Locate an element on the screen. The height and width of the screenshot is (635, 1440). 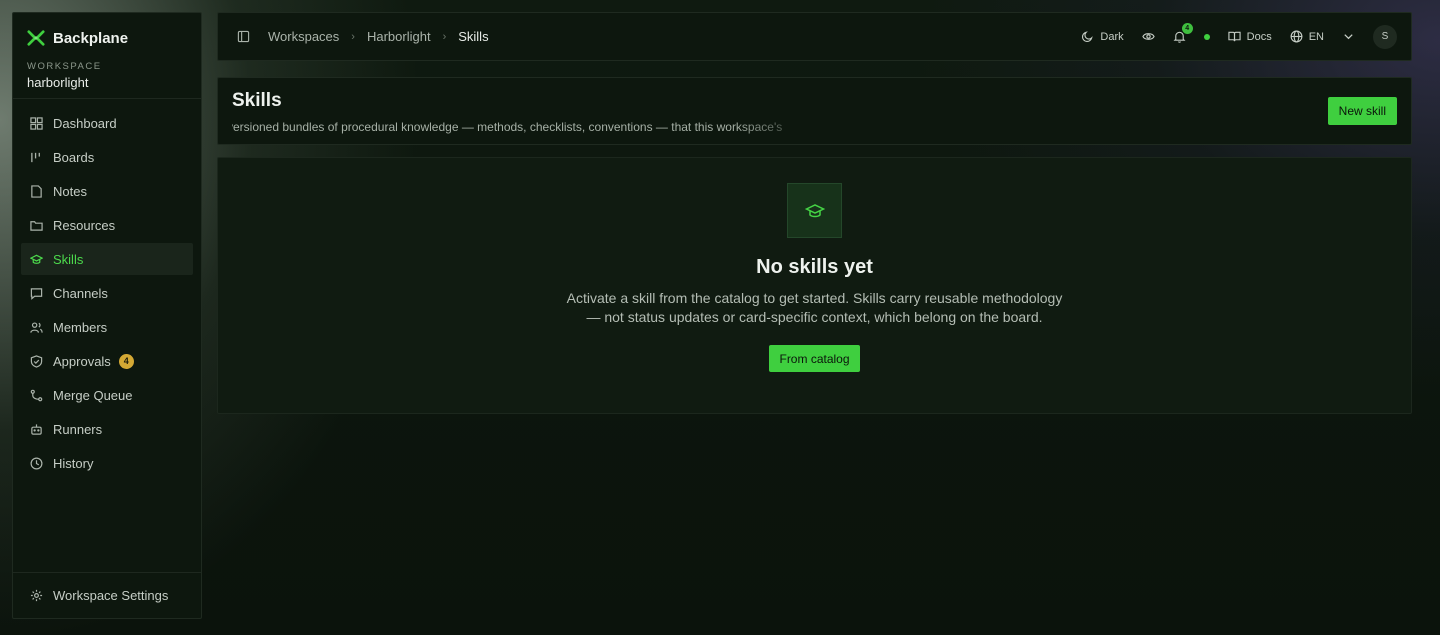
shield-check-icon is located at coordinates (36, 361).